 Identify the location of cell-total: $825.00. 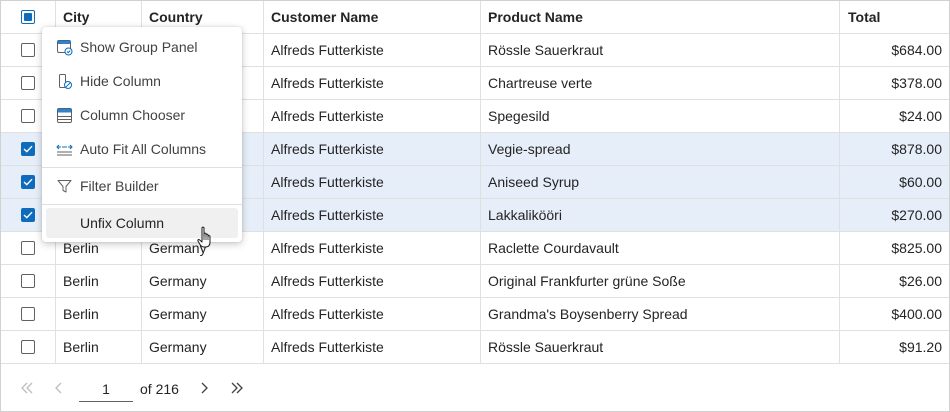
(894, 248).